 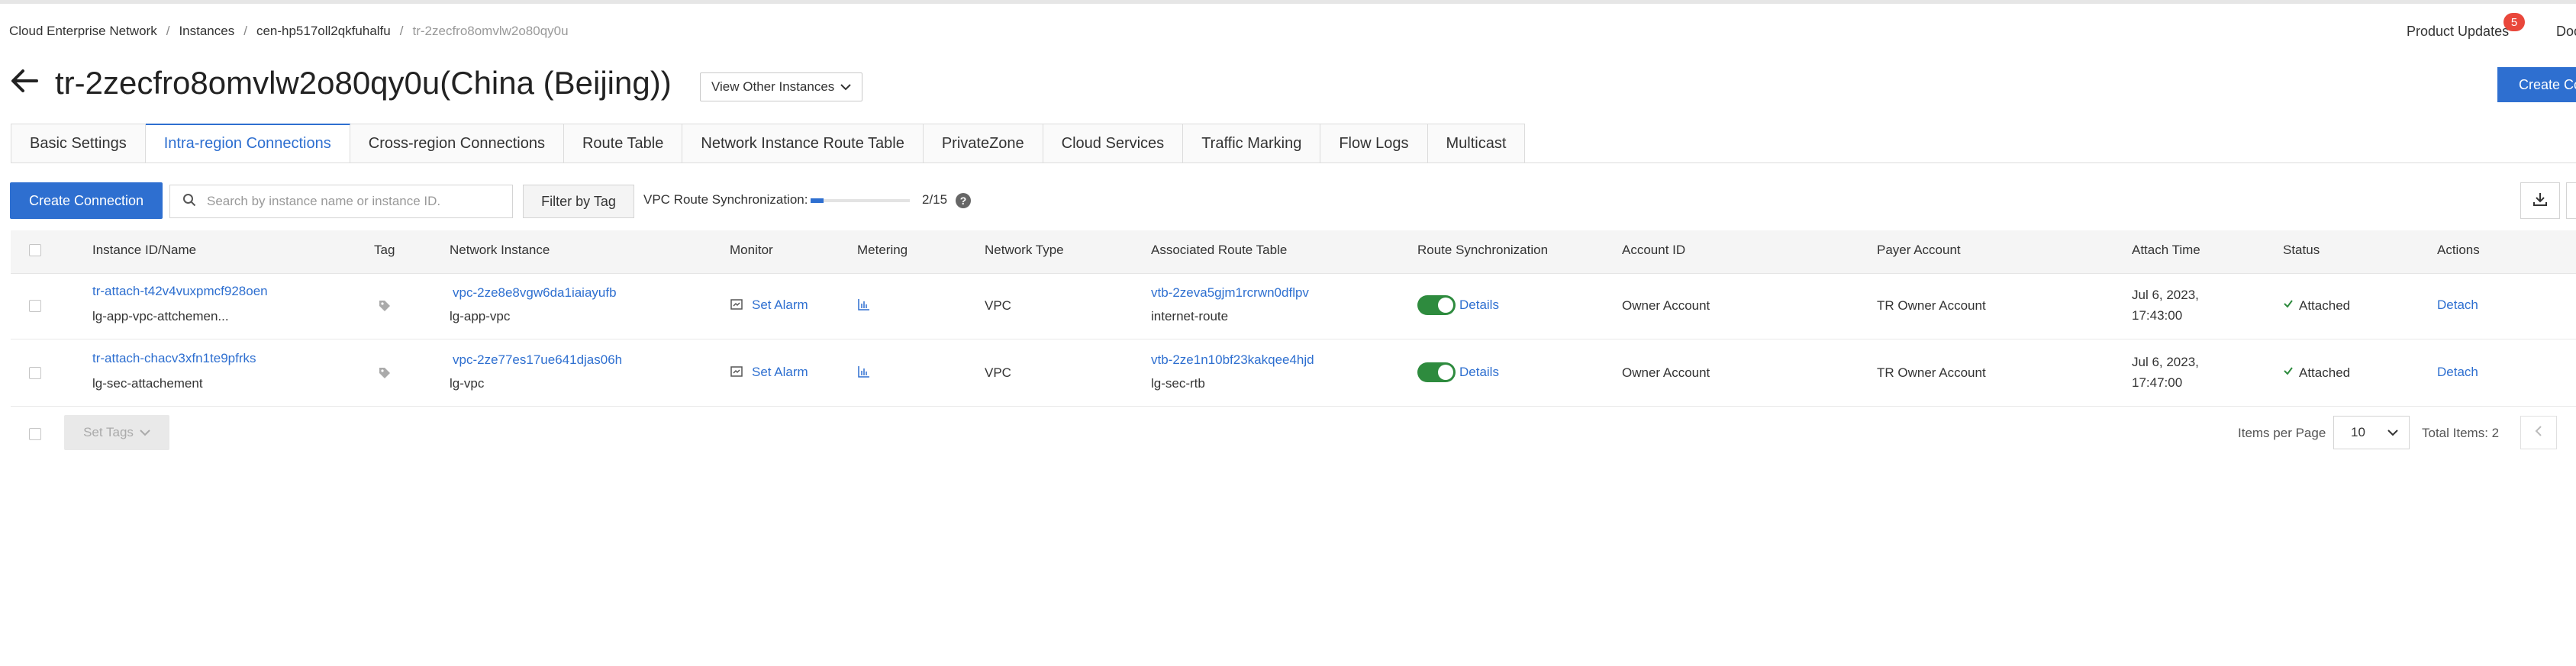 What do you see at coordinates (1113, 143) in the screenshot?
I see `tab-cloud-services: Cloud Services` at bounding box center [1113, 143].